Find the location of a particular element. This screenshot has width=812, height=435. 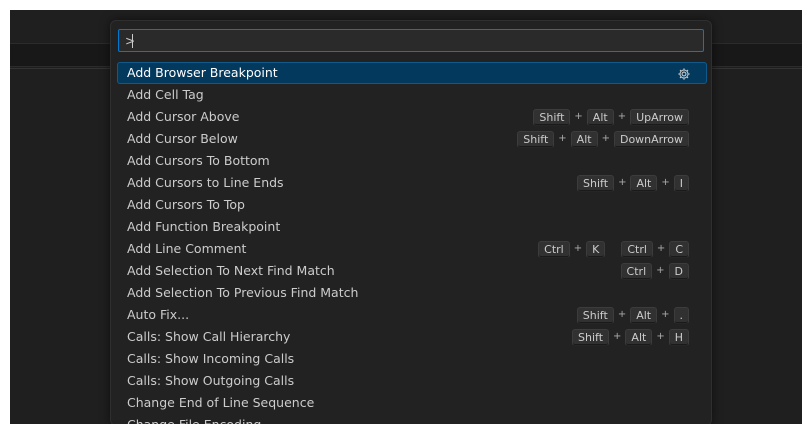

command-label: Calls: Show Incoming Calls is located at coordinates (211, 358).